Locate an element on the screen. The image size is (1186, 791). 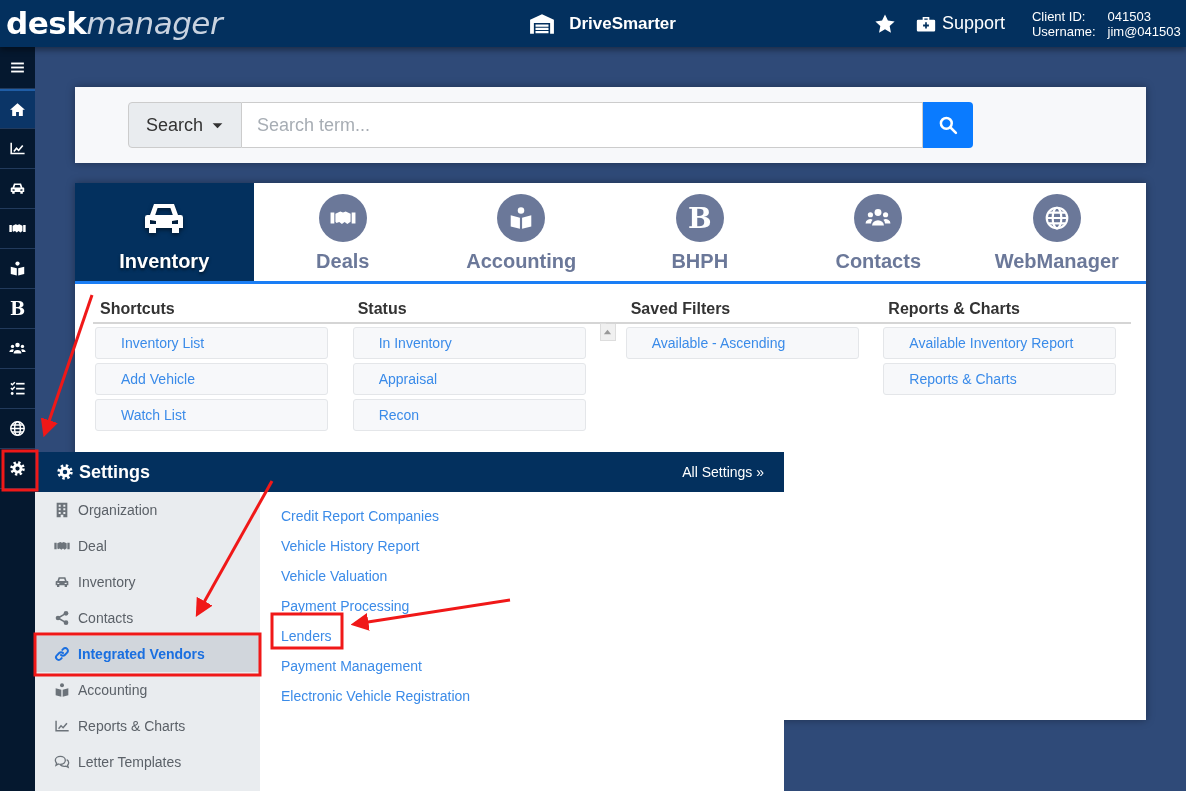
building-icon is located at coordinates (62, 510).